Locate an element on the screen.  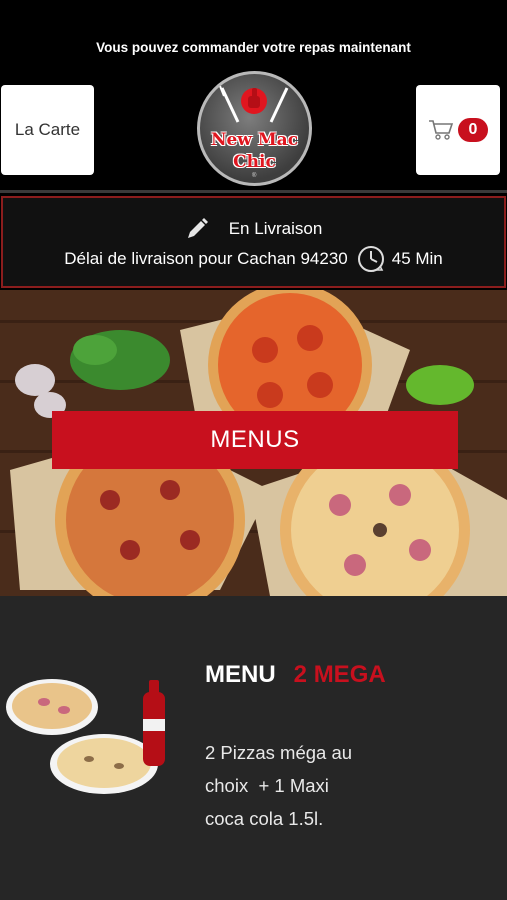
menus-button-label: MENUS is located at coordinates (255, 439).